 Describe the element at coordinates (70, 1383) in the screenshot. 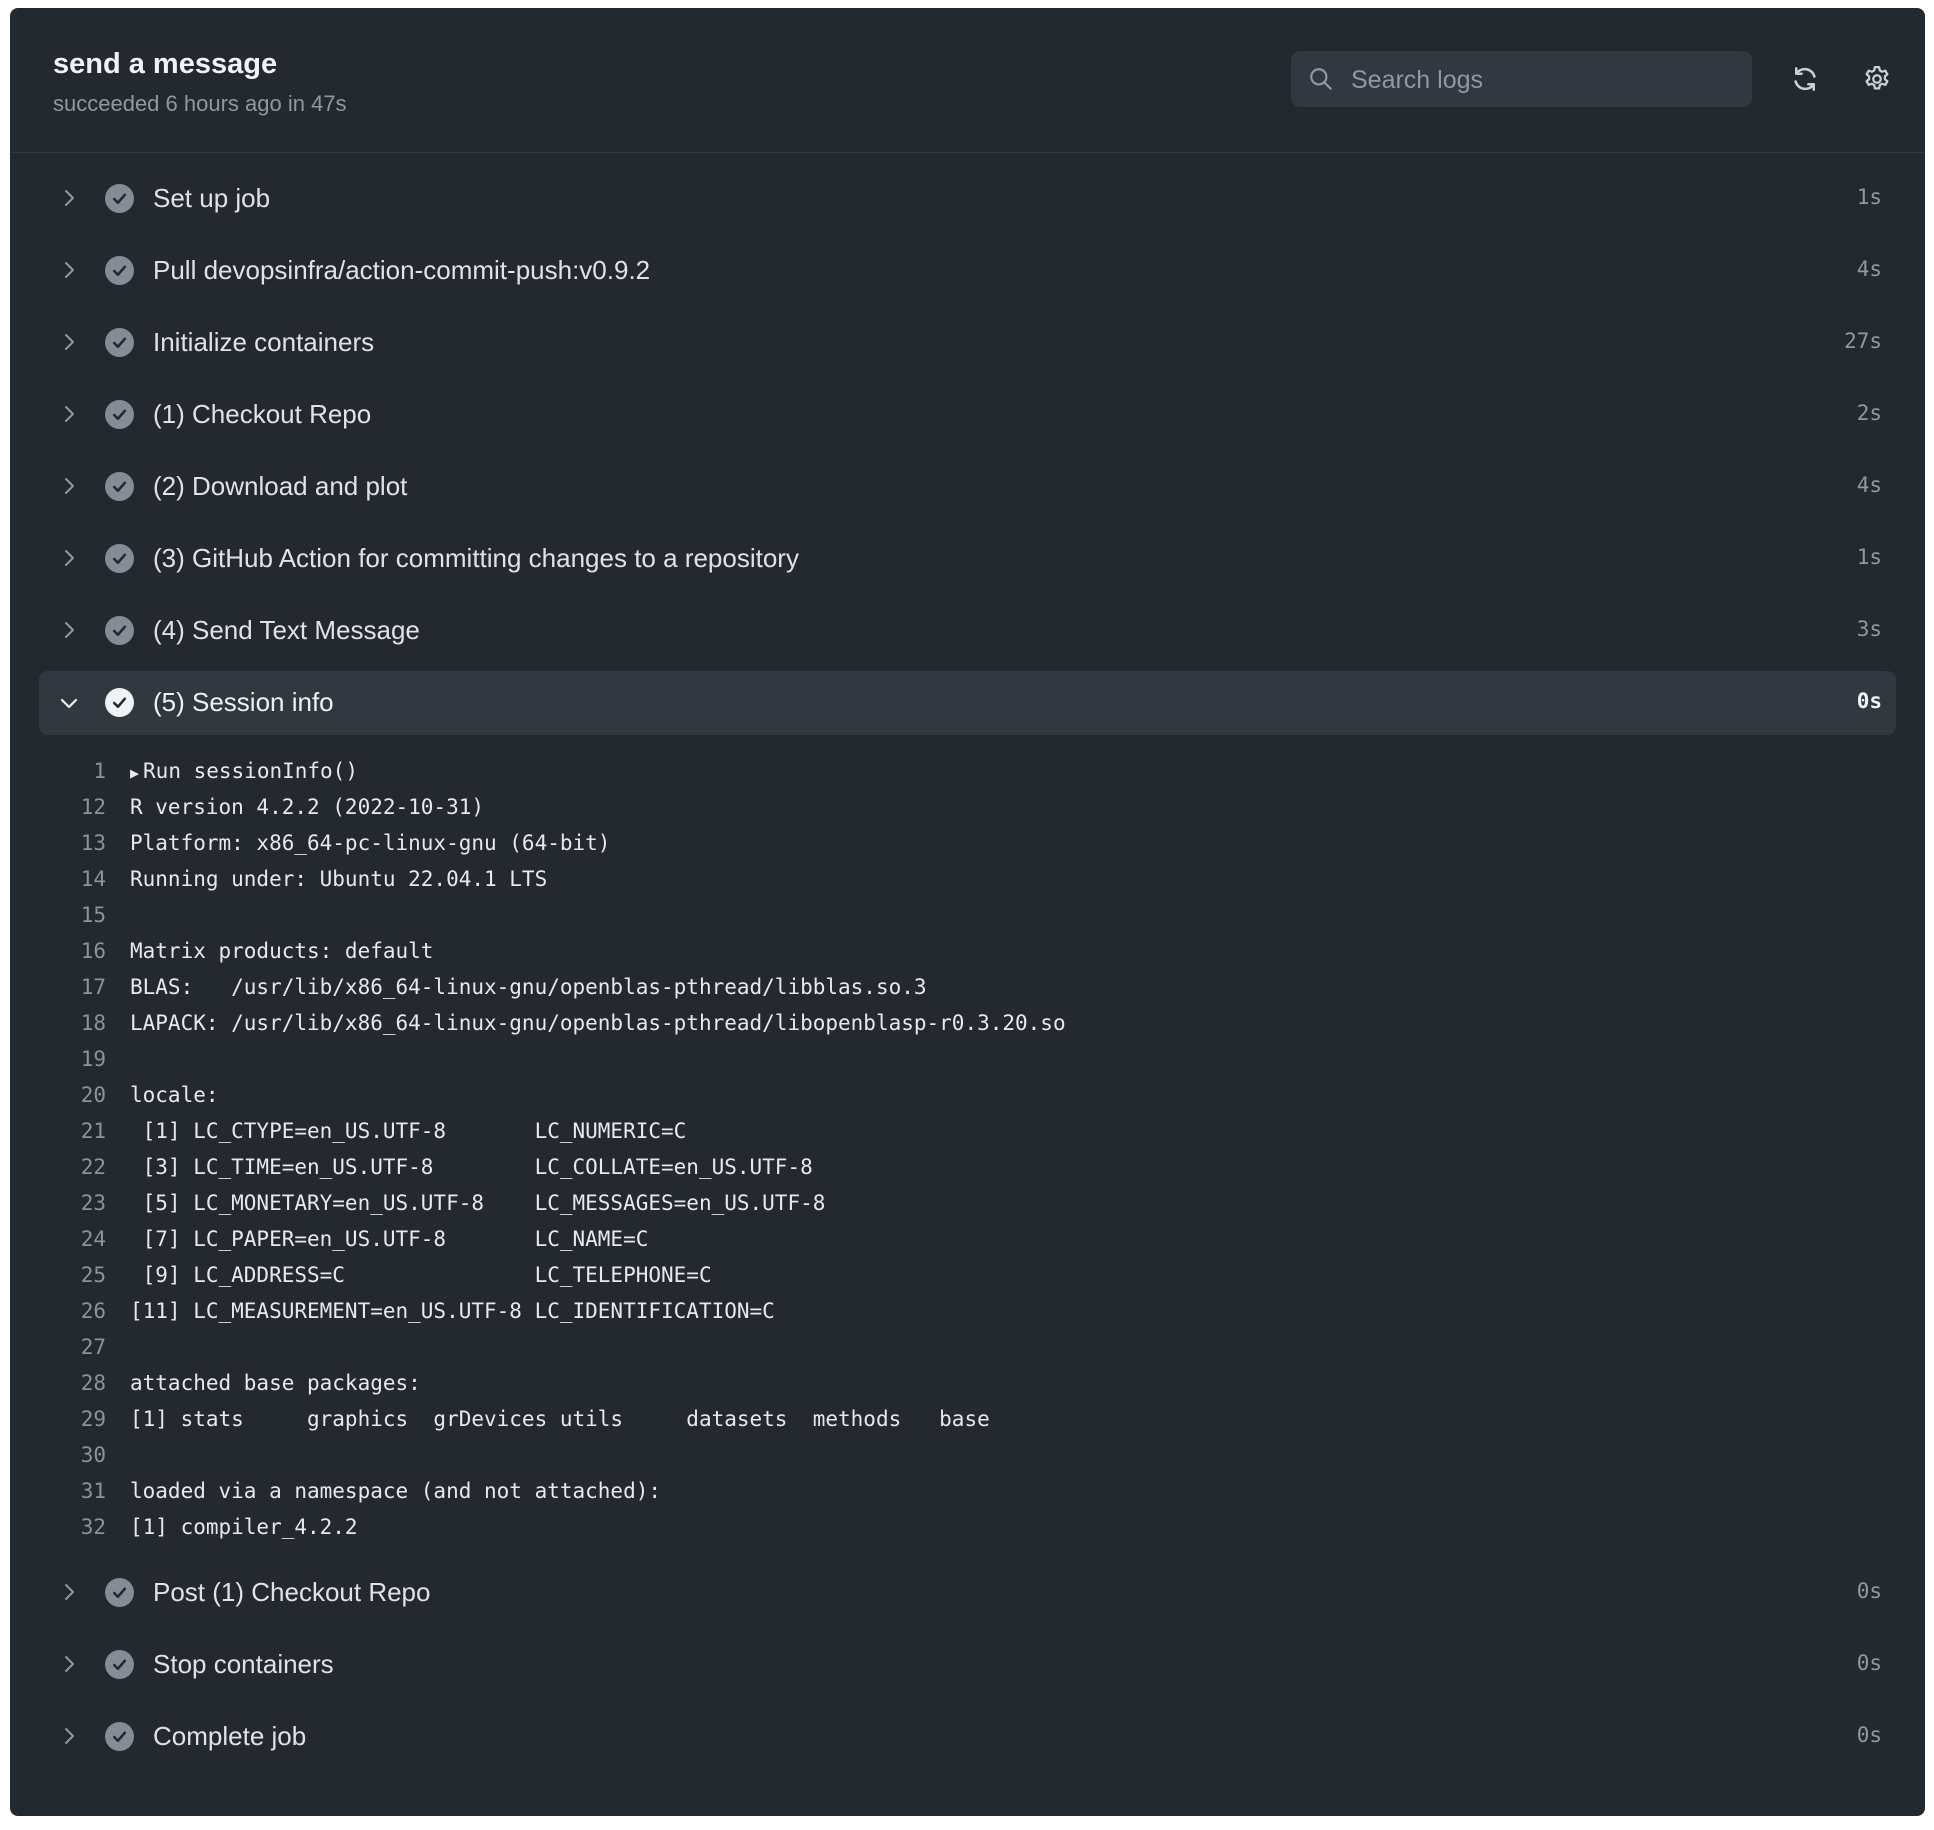

I see `line-number: 28` at that location.